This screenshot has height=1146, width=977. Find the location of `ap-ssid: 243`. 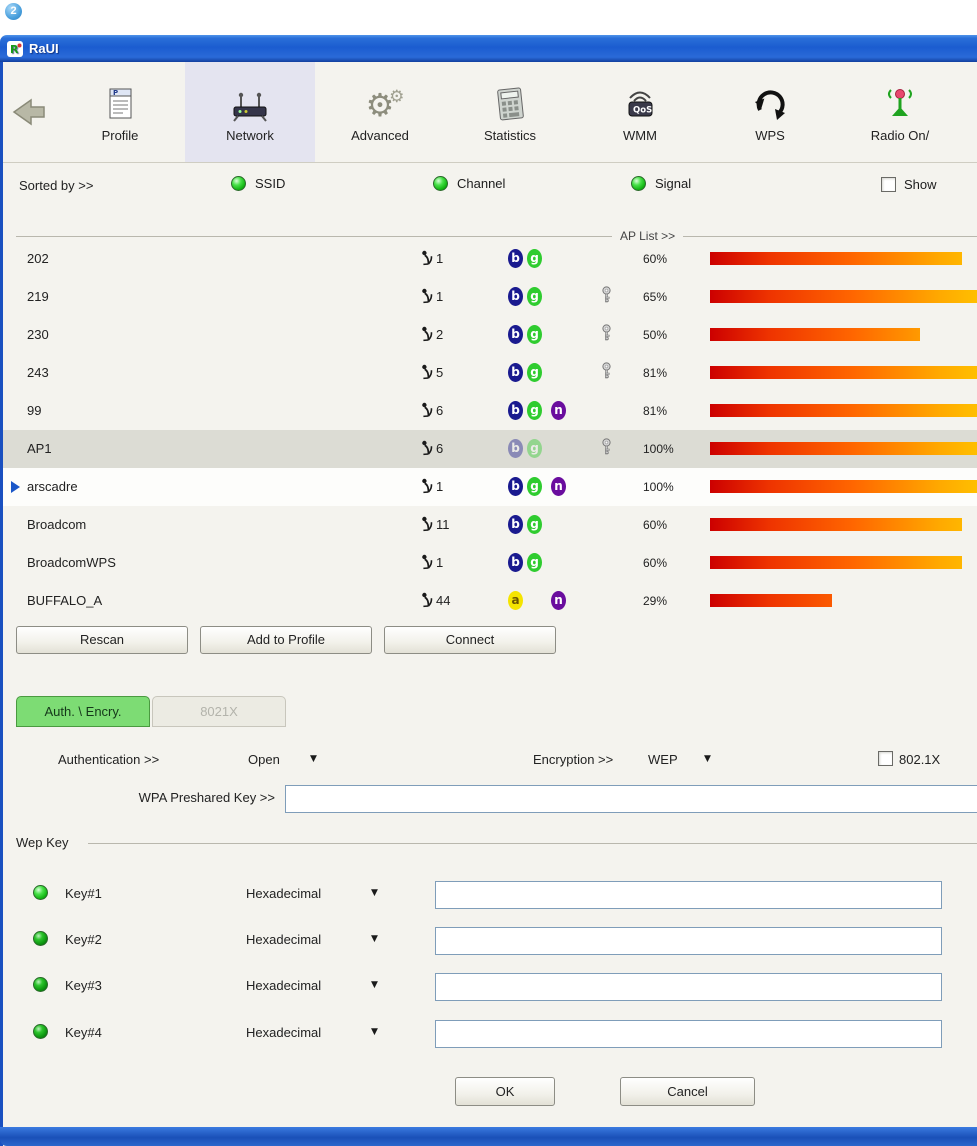

ap-ssid: 243 is located at coordinates (38, 372).